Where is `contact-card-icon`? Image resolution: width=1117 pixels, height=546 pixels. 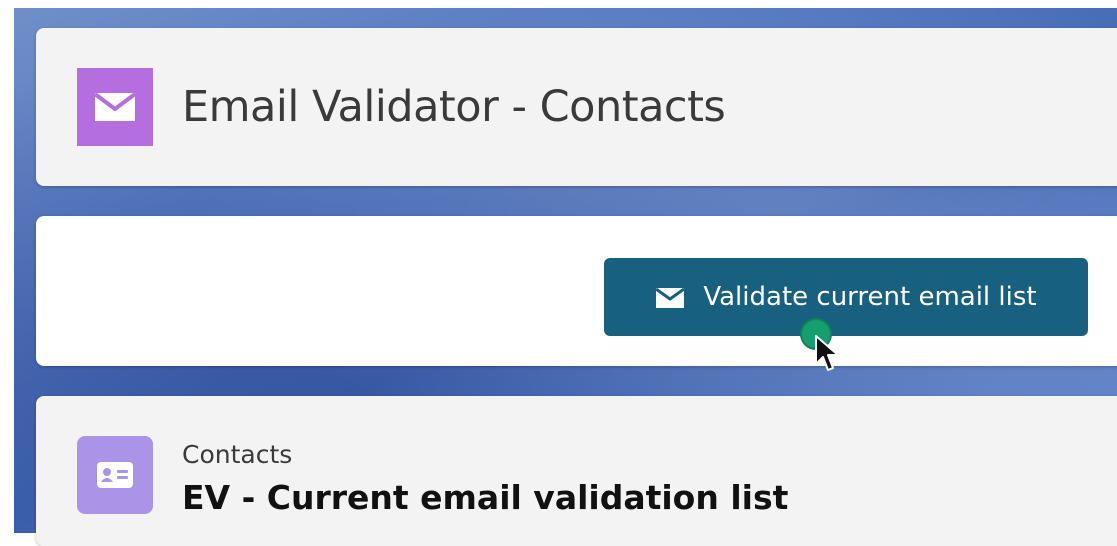 contact-card-icon is located at coordinates (115, 475).